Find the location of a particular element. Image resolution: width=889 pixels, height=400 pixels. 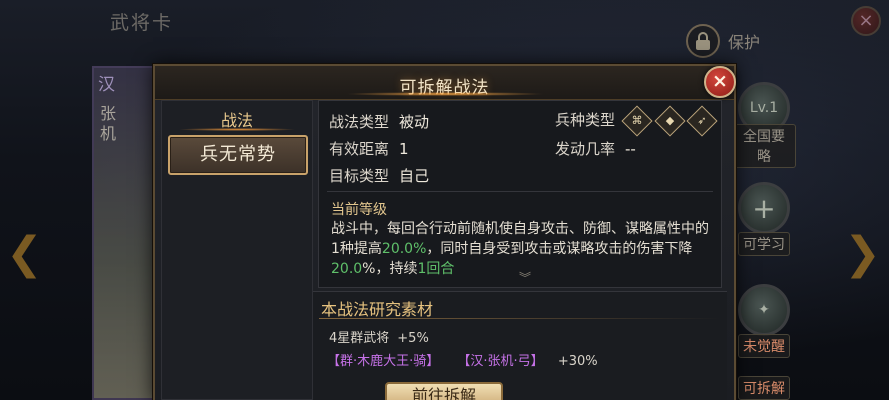

target-row: 目标类型 自己 is located at coordinates (379, 176).